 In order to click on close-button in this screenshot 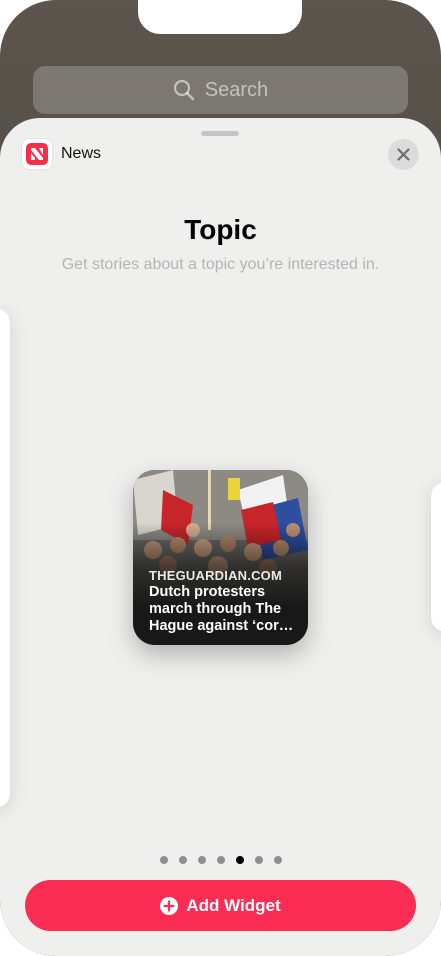, I will do `click(403, 154)`.